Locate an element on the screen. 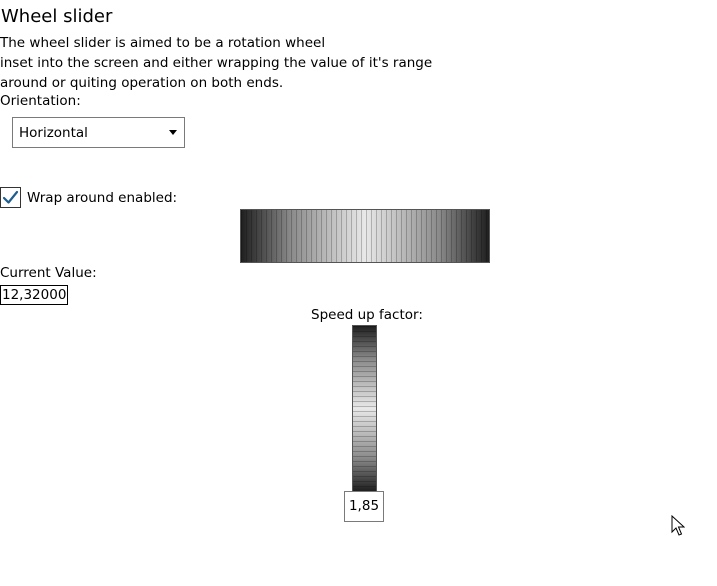 The height and width of the screenshot is (586, 717). speed-up-value-box: 1,85 is located at coordinates (364, 506).